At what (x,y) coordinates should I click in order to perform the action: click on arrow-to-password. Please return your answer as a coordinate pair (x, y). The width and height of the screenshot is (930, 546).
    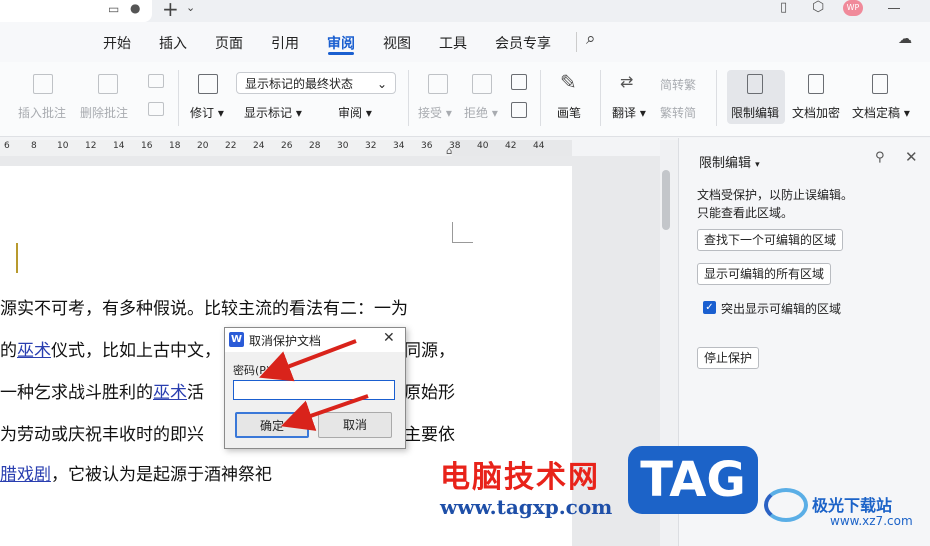
    Looking at the image, I should click on (308, 360).